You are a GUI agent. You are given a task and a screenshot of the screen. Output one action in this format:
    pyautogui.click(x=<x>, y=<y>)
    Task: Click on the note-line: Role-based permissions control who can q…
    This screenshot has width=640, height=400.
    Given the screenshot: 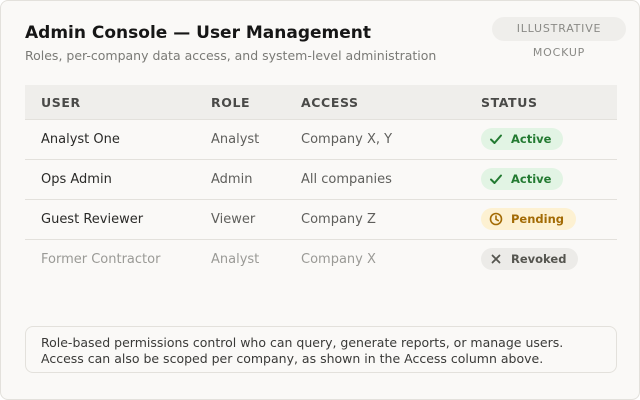 What is the action you would take?
    pyautogui.click(x=302, y=342)
    